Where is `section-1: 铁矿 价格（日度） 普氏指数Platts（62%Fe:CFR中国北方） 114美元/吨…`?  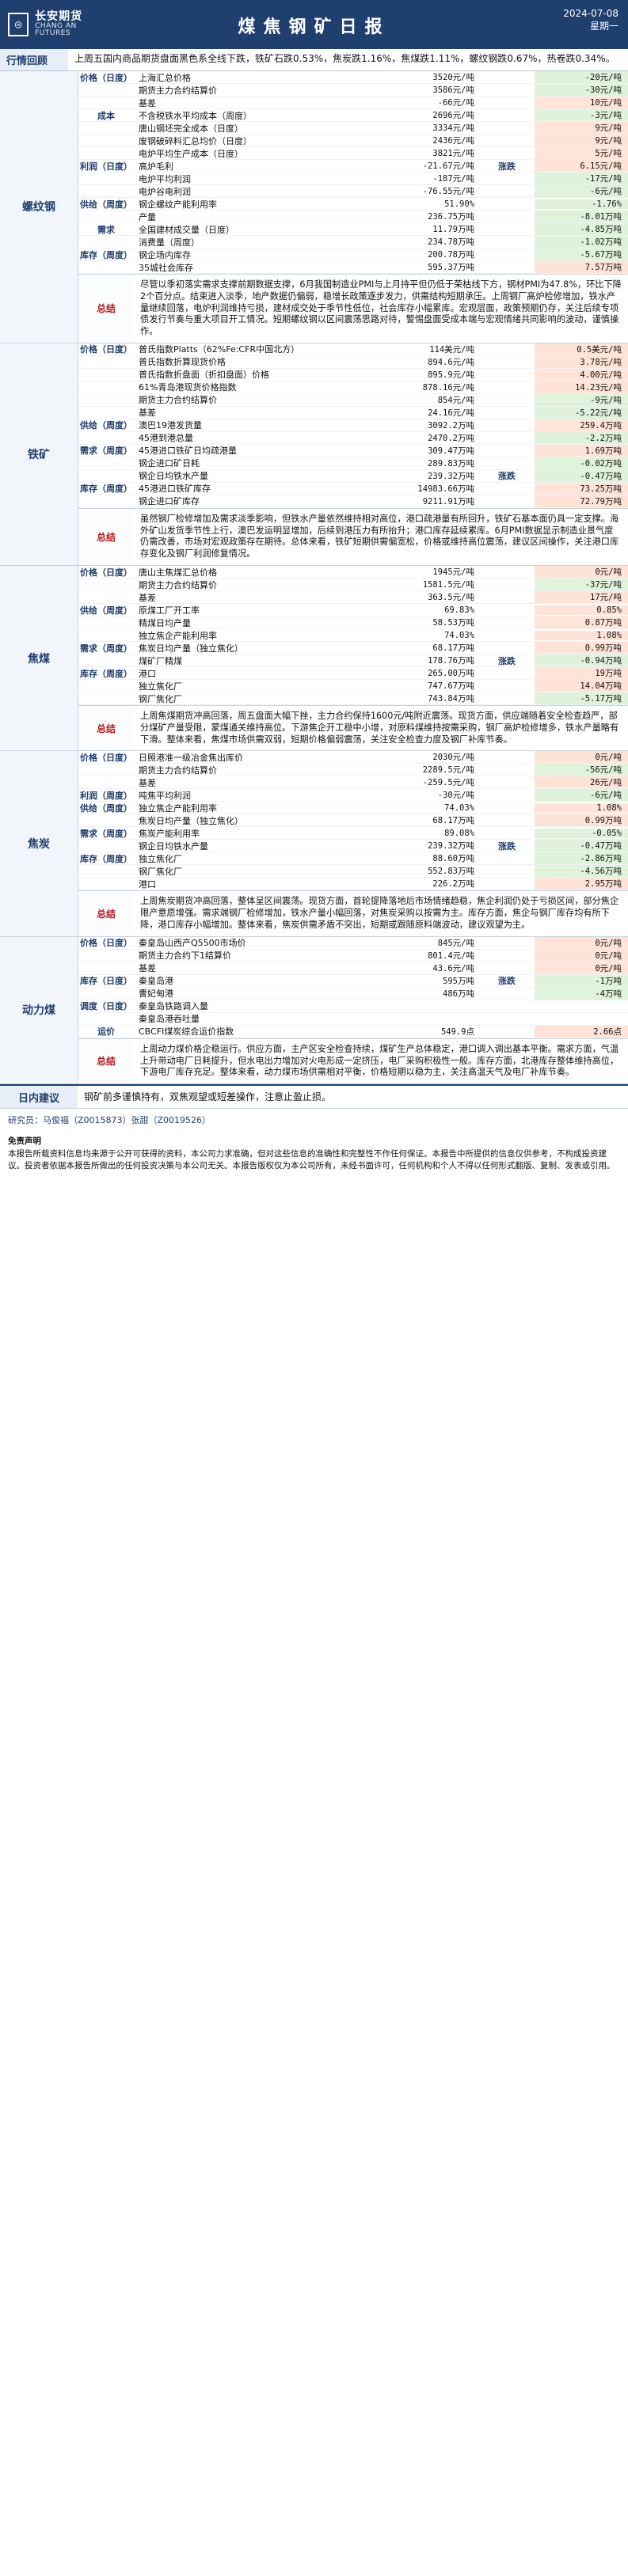 section-1: 铁矿 价格（日度） 普氏指数Platts（62%Fe:CFR中国北方） 114美元/吨… is located at coordinates (314, 455).